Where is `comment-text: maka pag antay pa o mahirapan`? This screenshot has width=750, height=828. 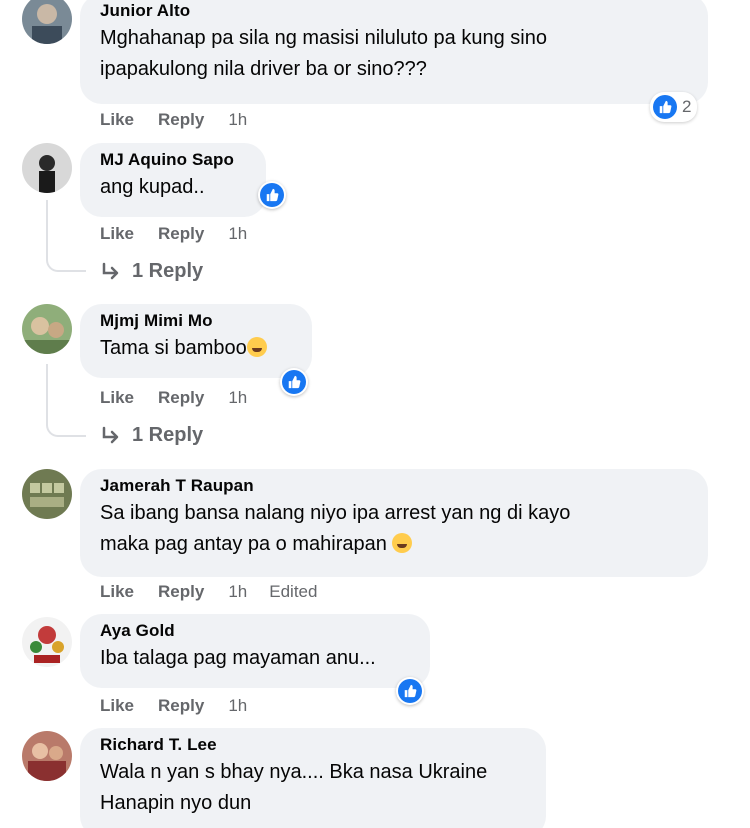 comment-text: maka pag antay pa o mahirapan is located at coordinates (394, 544).